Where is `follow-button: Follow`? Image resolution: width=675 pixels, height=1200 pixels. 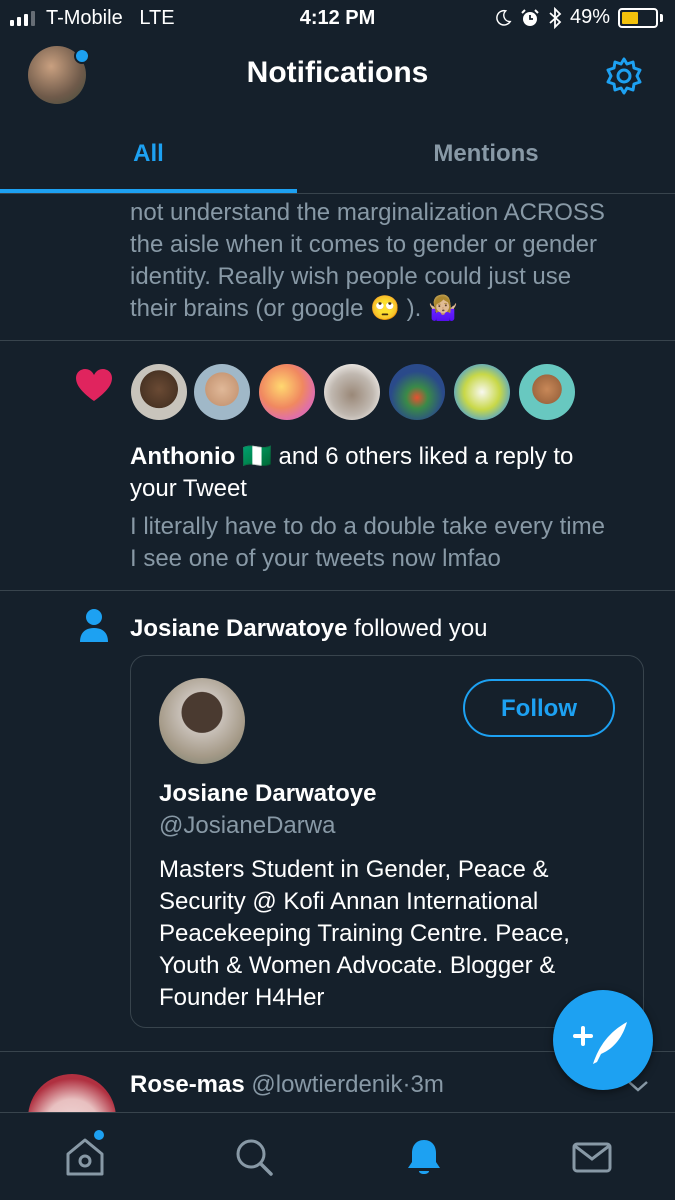
follow-button: Follow is located at coordinates (539, 708).